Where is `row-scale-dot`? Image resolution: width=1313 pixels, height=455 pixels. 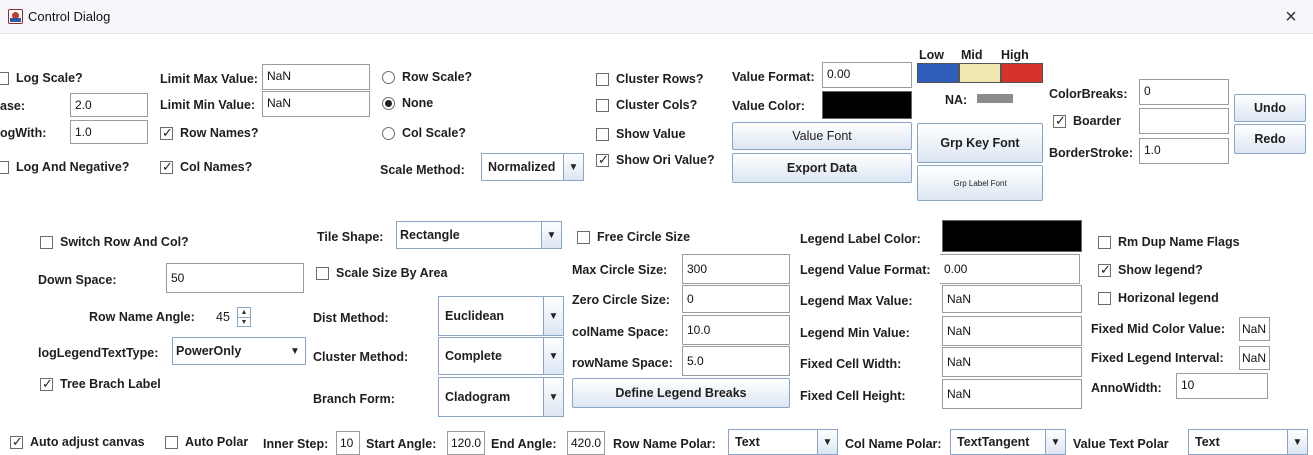
row-scale-dot is located at coordinates (388, 77).